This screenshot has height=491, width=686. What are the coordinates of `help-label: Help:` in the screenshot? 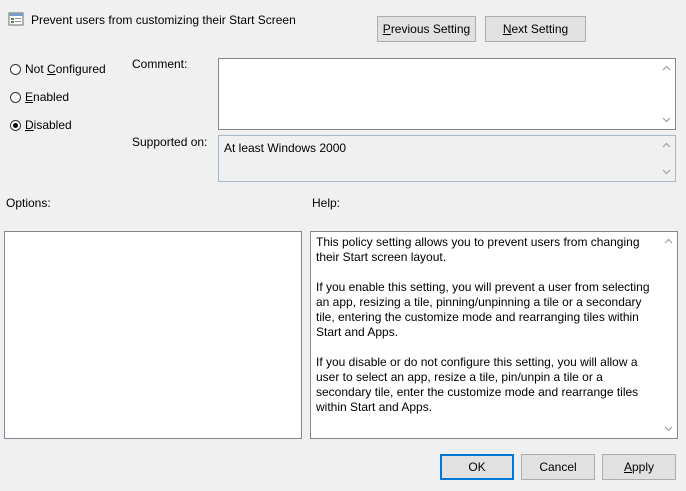 It's located at (326, 203).